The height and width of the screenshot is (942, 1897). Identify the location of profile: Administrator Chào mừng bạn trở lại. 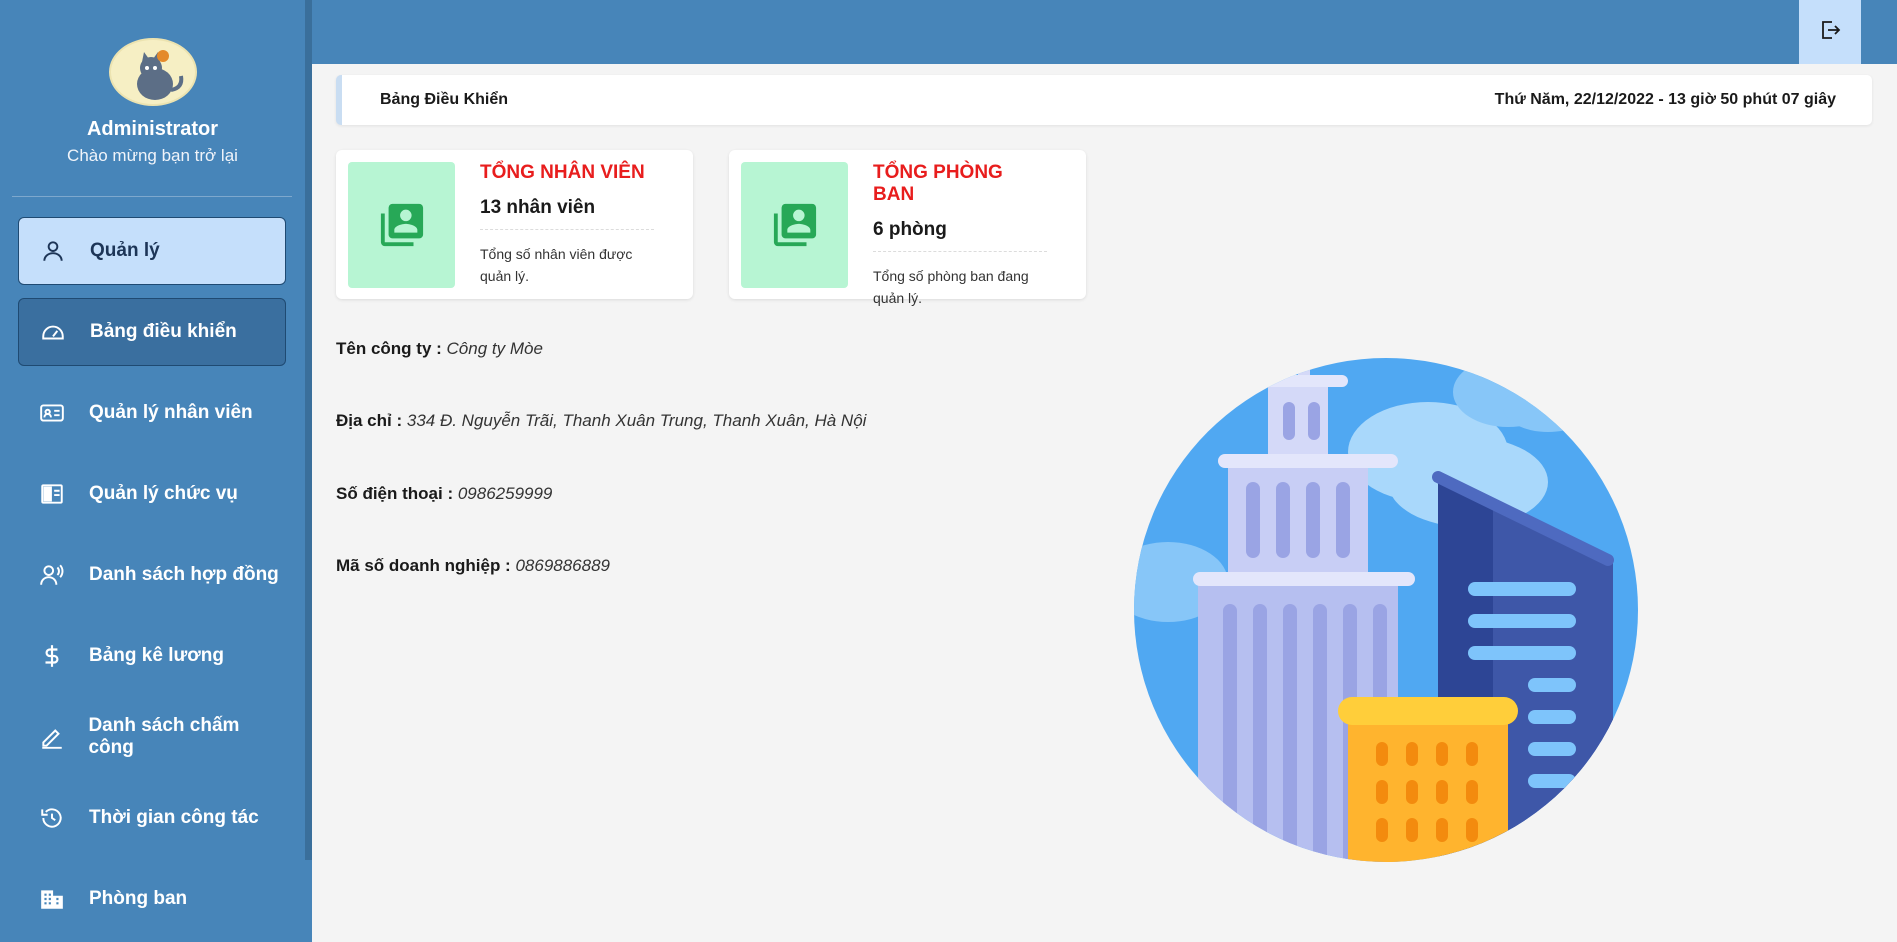
(152, 102).